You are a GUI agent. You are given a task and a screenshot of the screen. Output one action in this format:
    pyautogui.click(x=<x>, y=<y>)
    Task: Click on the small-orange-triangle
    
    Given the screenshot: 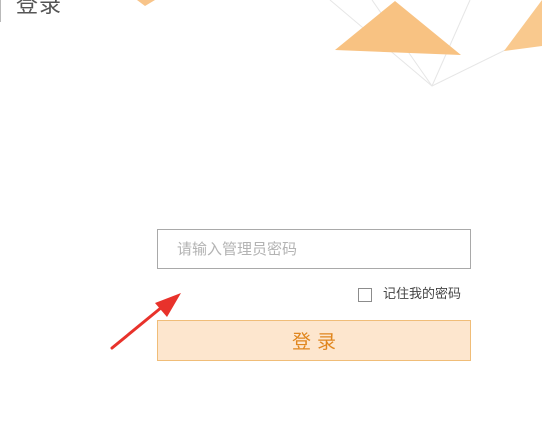 What is the action you would take?
    pyautogui.click(x=146, y=3)
    